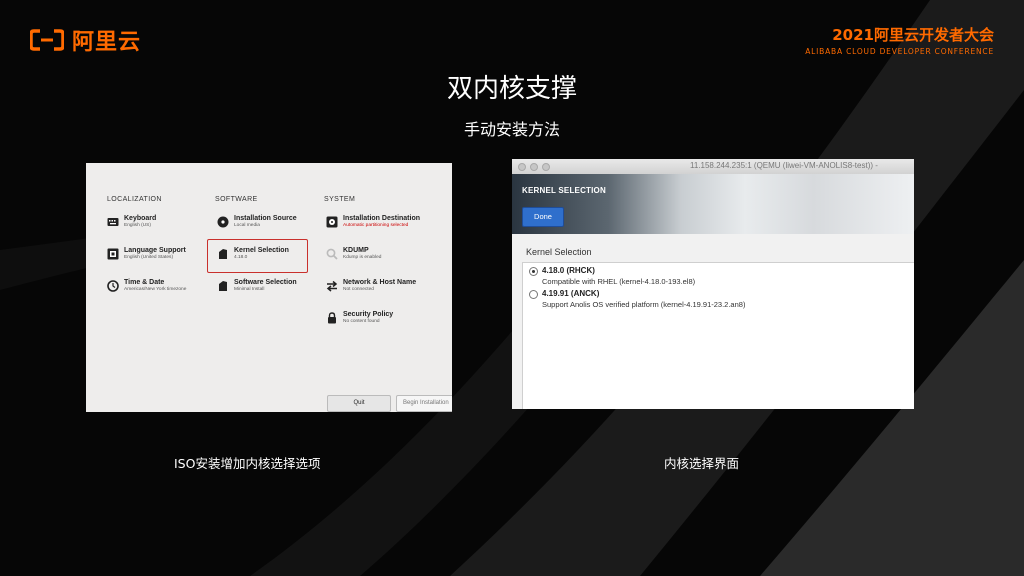 The width and height of the screenshot is (1024, 576). What do you see at coordinates (247, 225) in the screenshot?
I see `spoke-status: Local media` at bounding box center [247, 225].